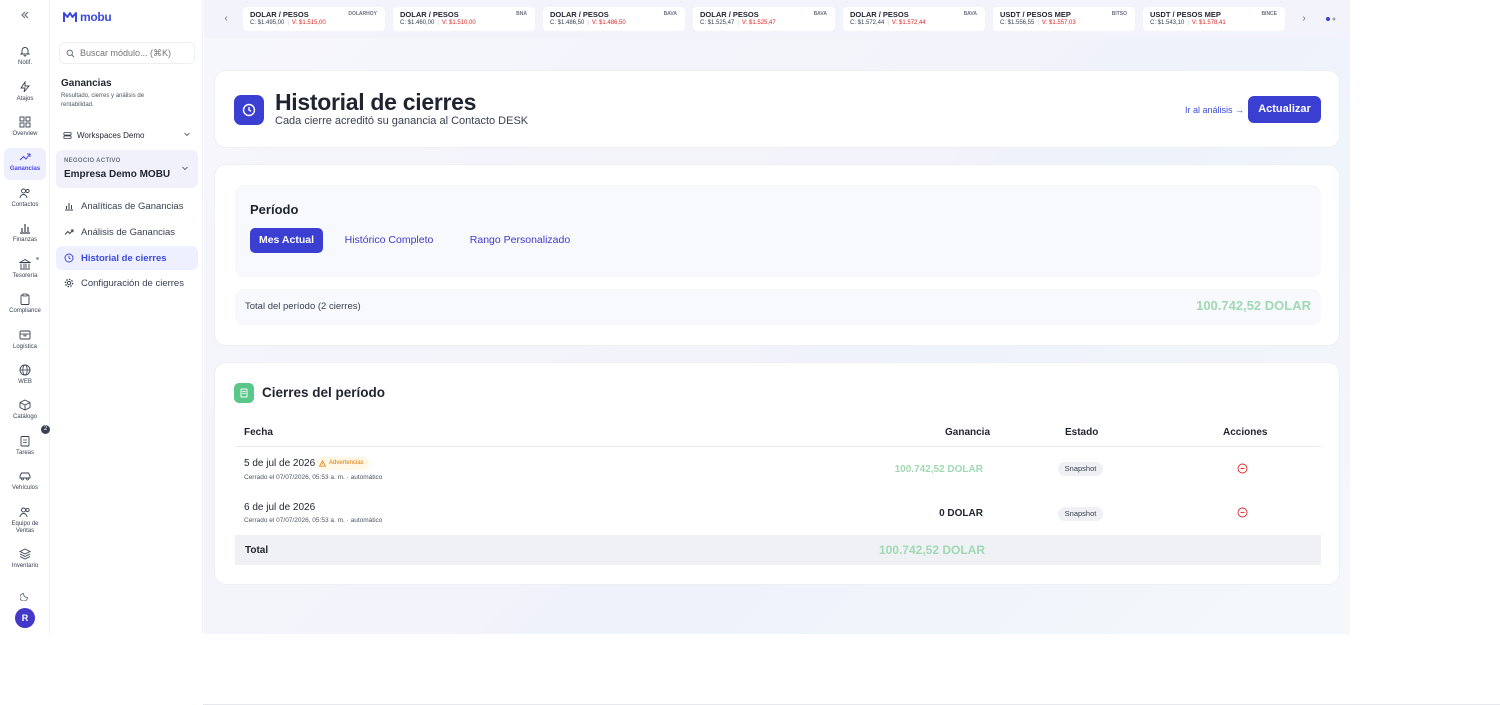 The image size is (1500, 705). What do you see at coordinates (967, 432) in the screenshot?
I see `column-header-profit: Ganancia` at bounding box center [967, 432].